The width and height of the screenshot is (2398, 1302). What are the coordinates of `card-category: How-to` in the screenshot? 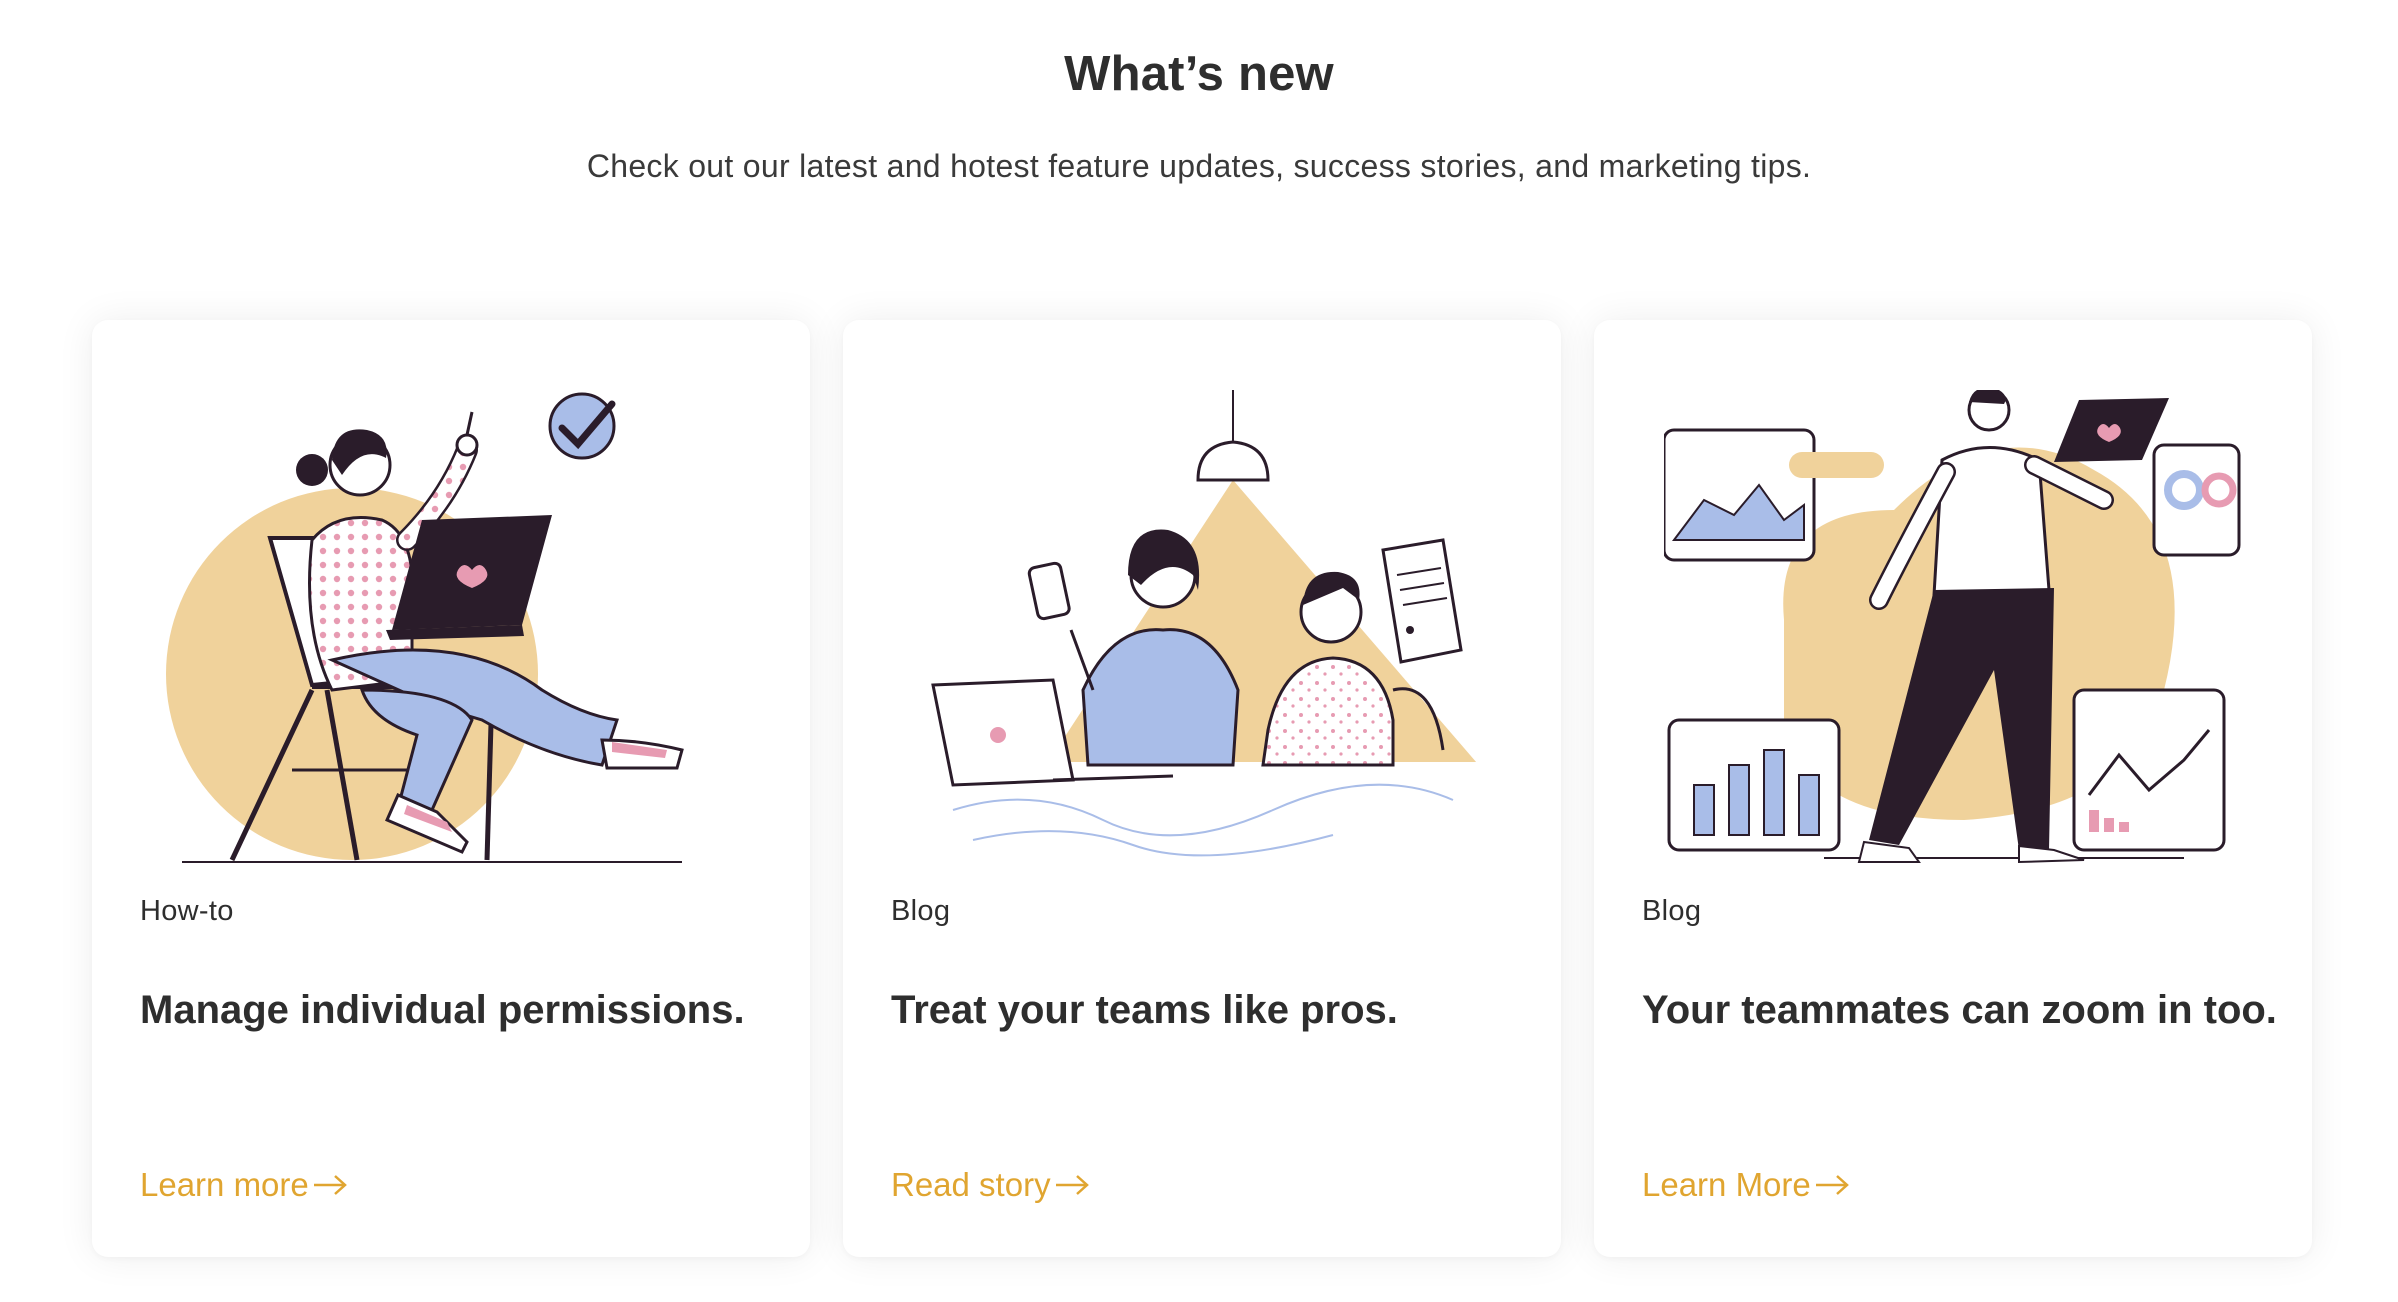 It's located at (187, 911).